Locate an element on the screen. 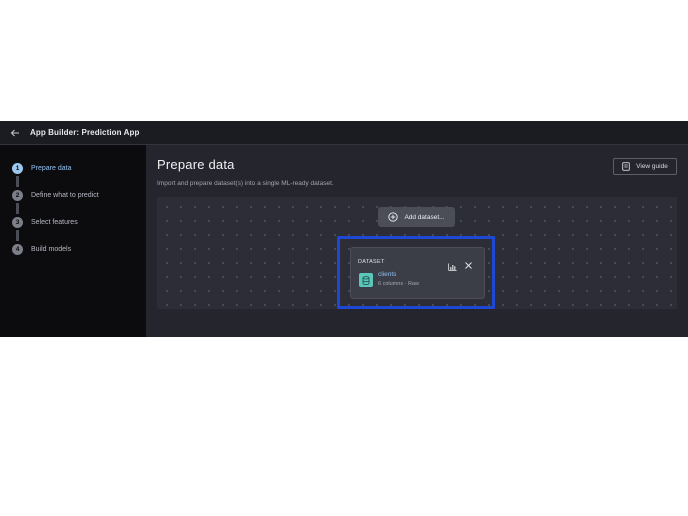 The height and width of the screenshot is (516, 688). book-icon is located at coordinates (626, 166).